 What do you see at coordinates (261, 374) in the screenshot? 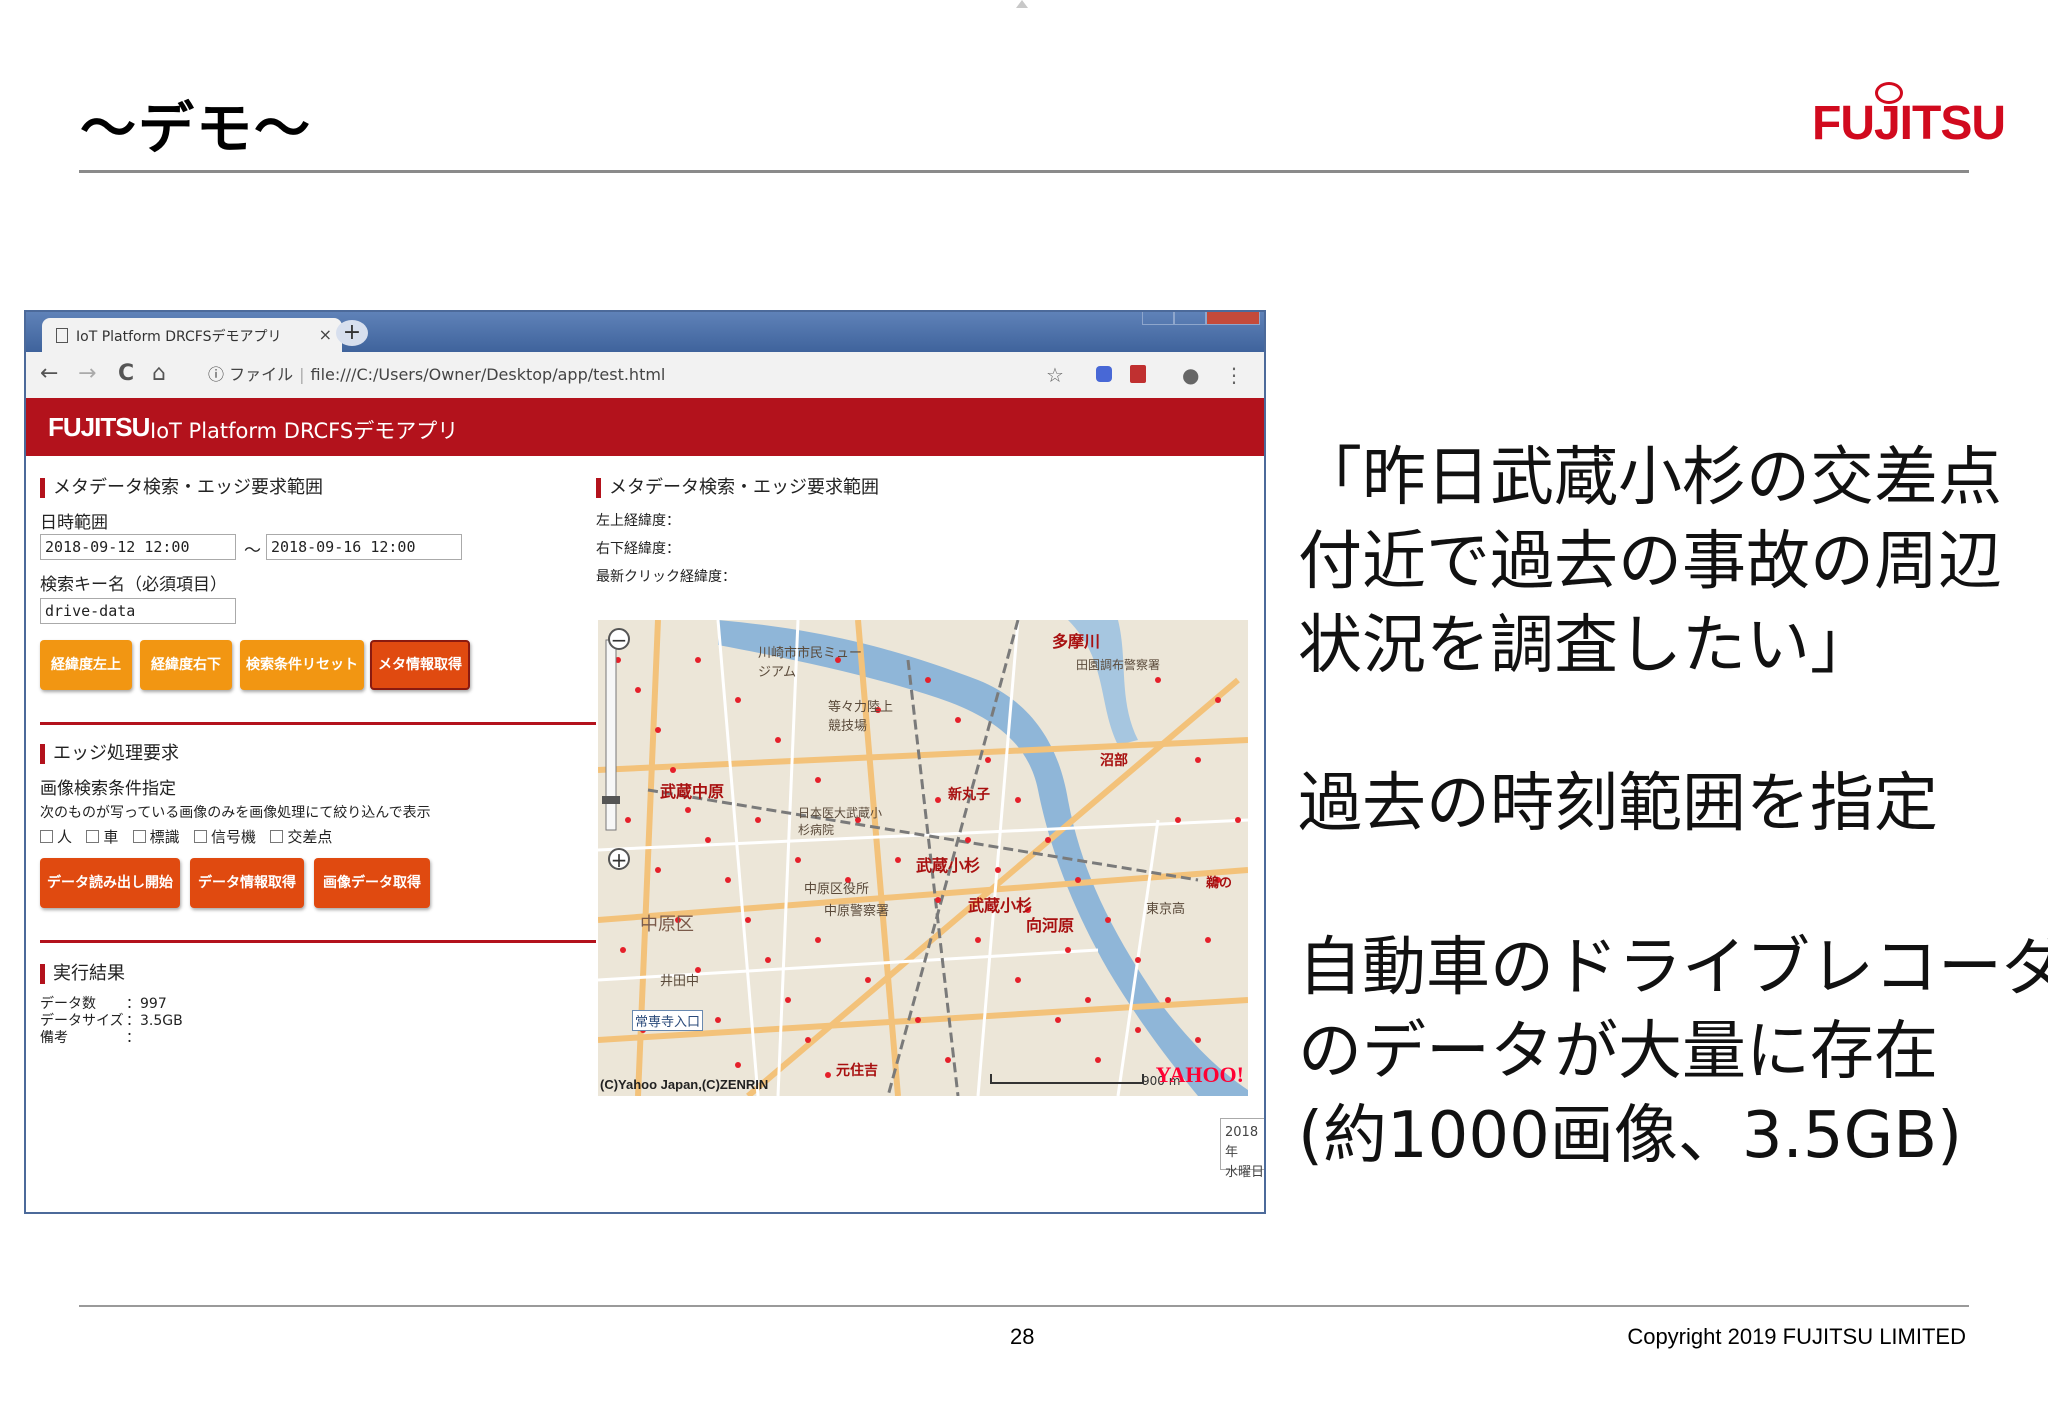
I see `url-scheme: ファイル` at bounding box center [261, 374].